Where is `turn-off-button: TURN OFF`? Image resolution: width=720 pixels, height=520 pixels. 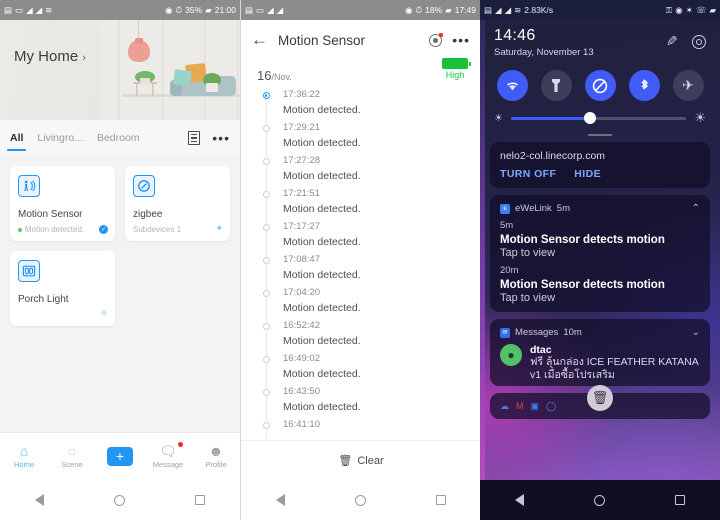
turn-off-button: TURN OFF is located at coordinates (528, 174).